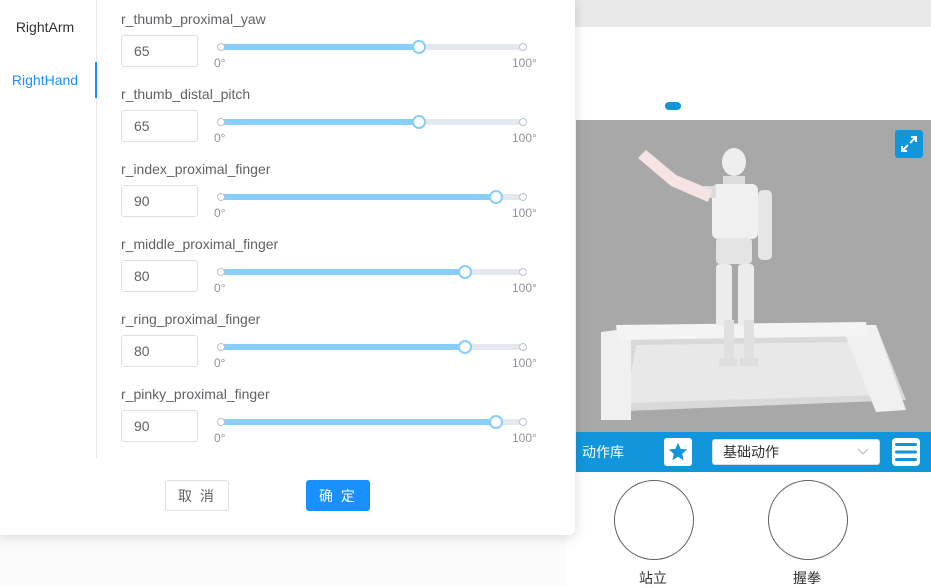  What do you see at coordinates (48, 229) in the screenshot?
I see `limb-tabs: RightArm RightHand` at bounding box center [48, 229].